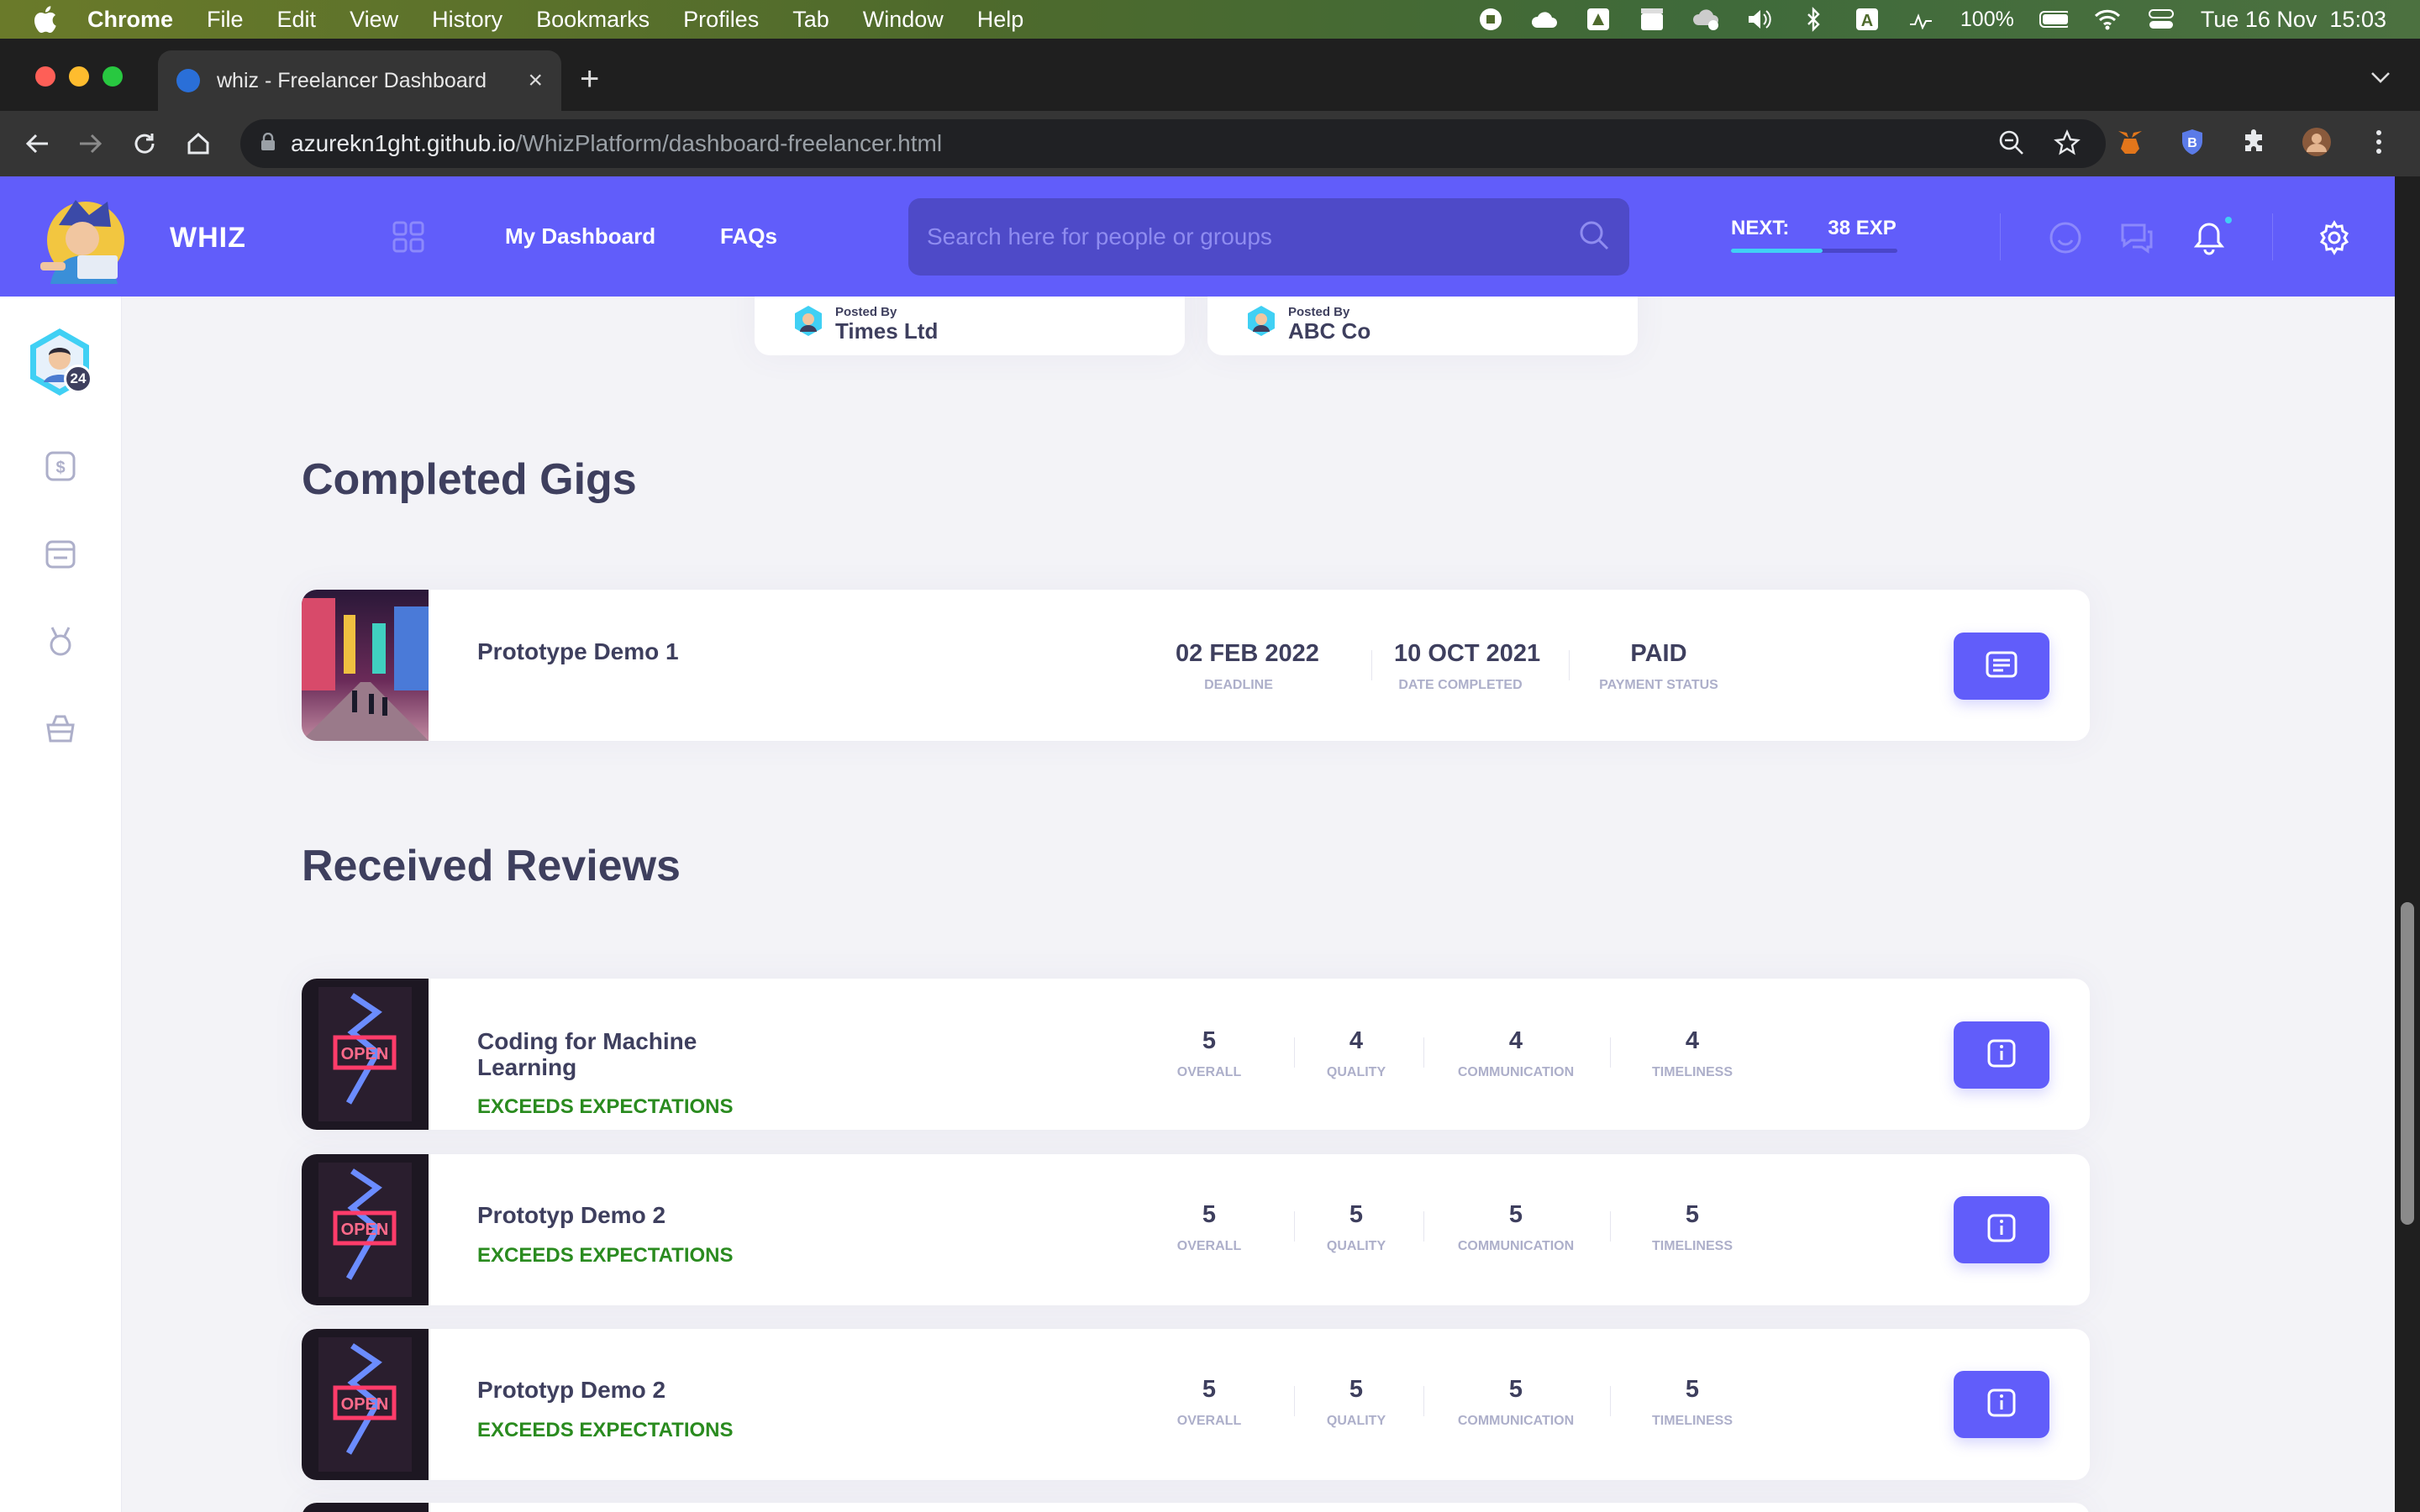 Image resolution: width=2420 pixels, height=1512 pixels. Describe the element at coordinates (970, 326) in the screenshot. I see `posted-by-card: Posted By Times Ltd` at that location.